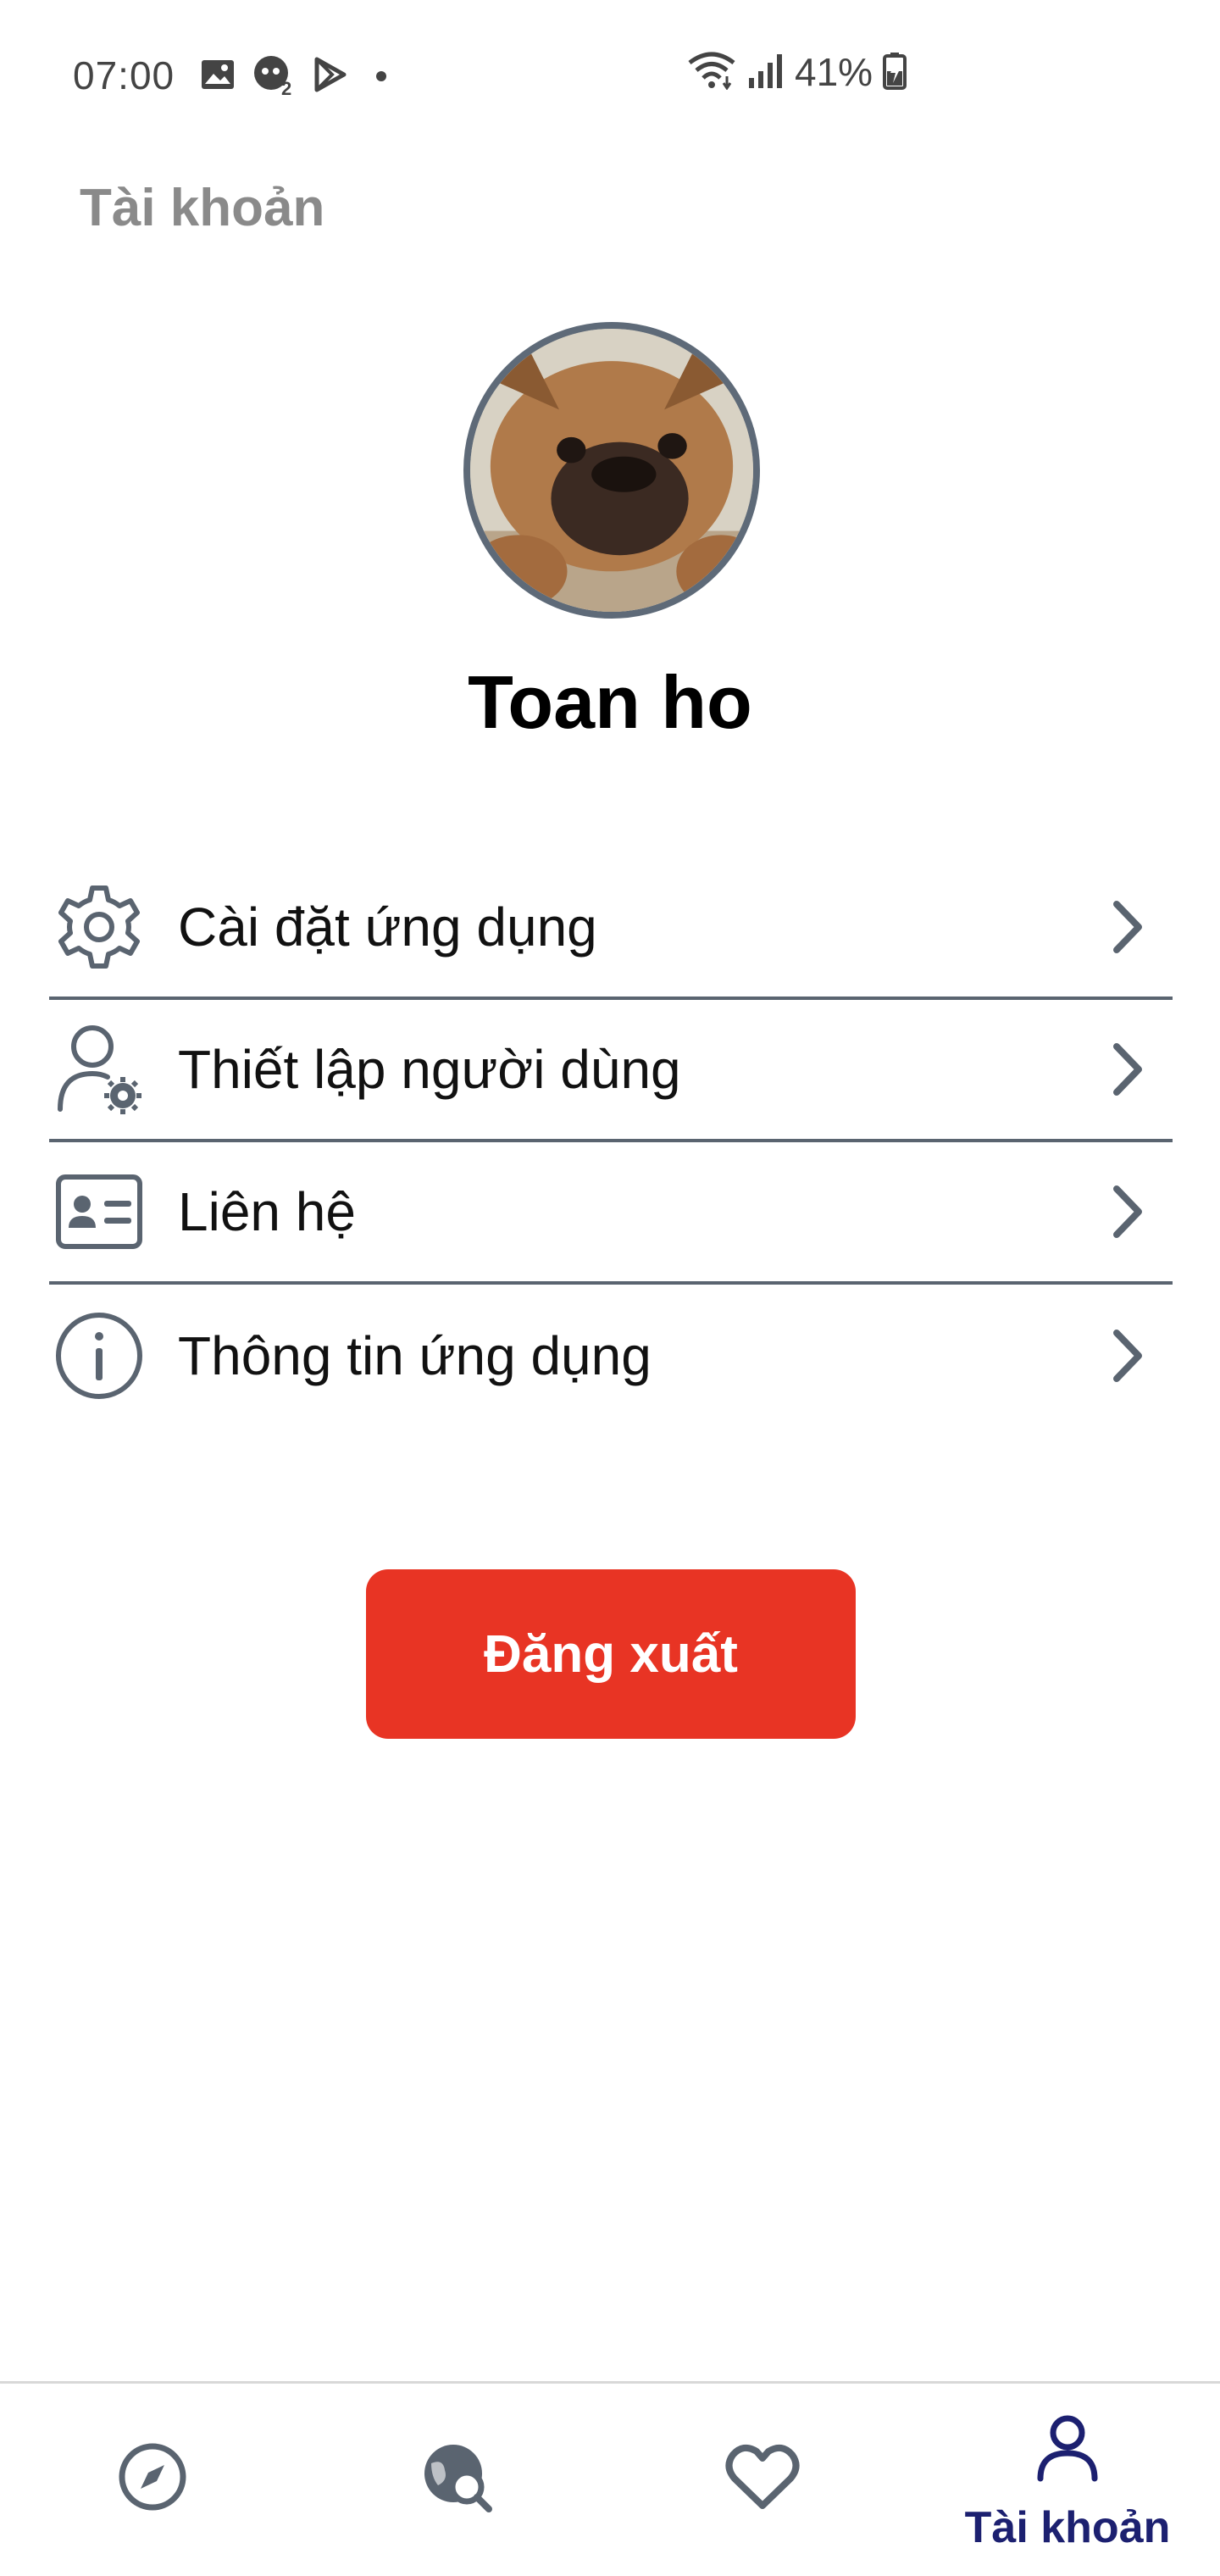 The width and height of the screenshot is (1220, 2576). Describe the element at coordinates (299, 75) in the screenshot. I see `notification-icons: 2` at that location.